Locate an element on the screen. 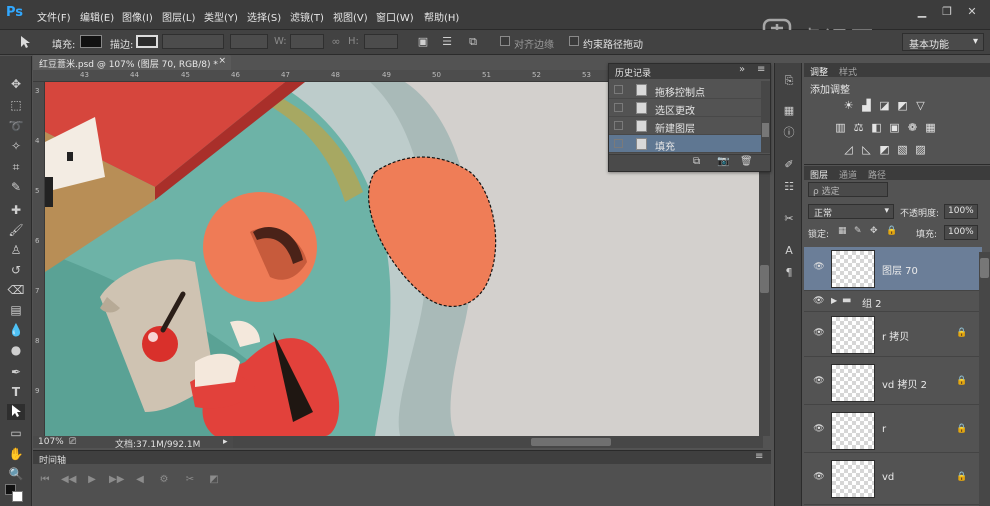 This screenshot has width=990, height=506. menu-image: 图像(I) is located at coordinates (137, 16).